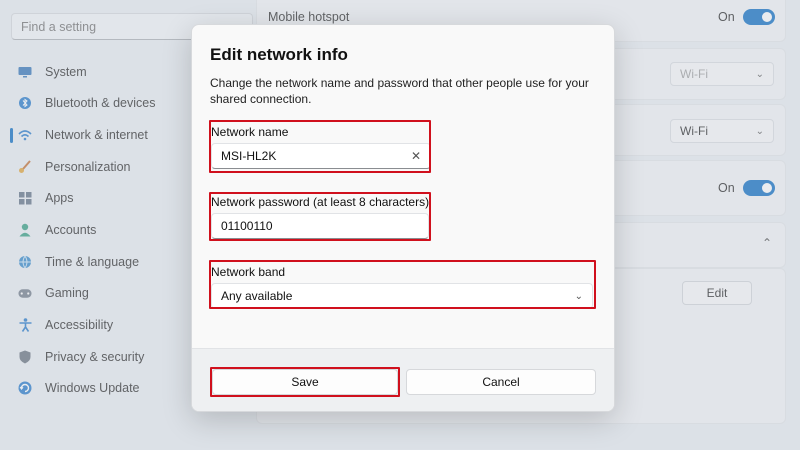 The height and width of the screenshot is (450, 800). What do you see at coordinates (305, 382) in the screenshot?
I see `save-highlight` at bounding box center [305, 382].